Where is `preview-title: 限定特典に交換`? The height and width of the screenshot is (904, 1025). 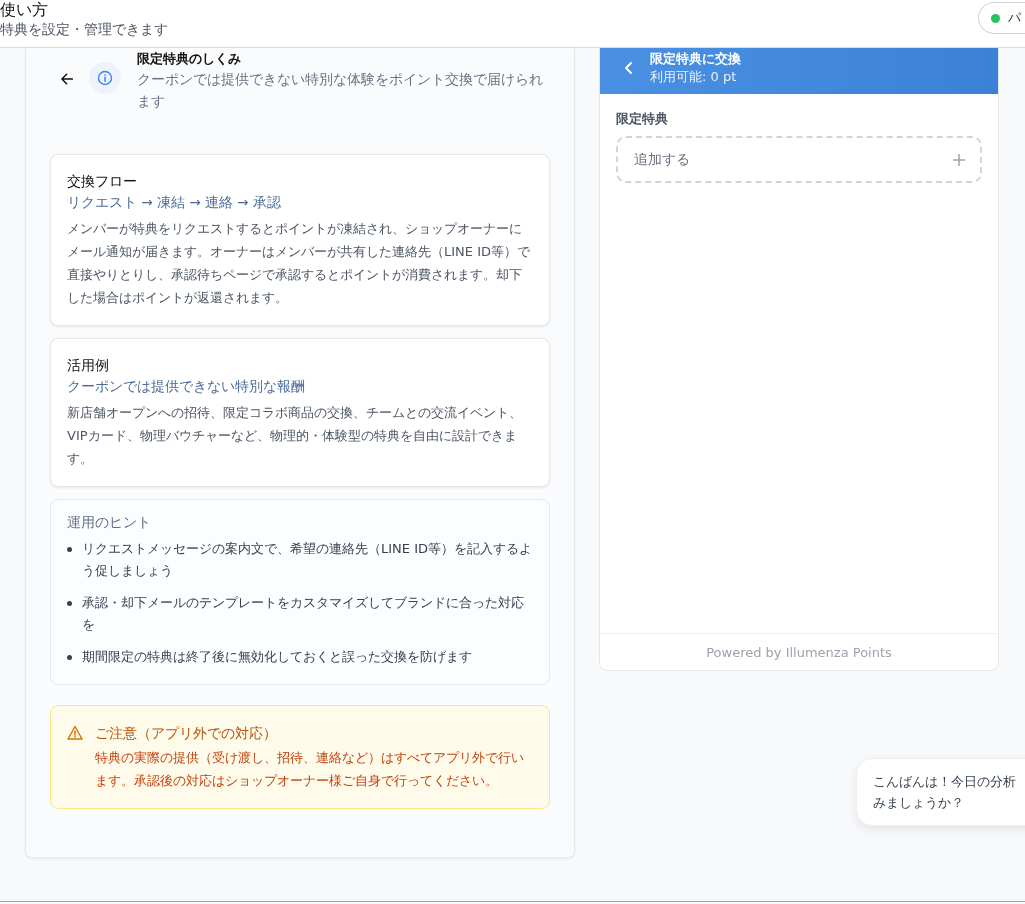
preview-title: 限定特典に交換 is located at coordinates (695, 59).